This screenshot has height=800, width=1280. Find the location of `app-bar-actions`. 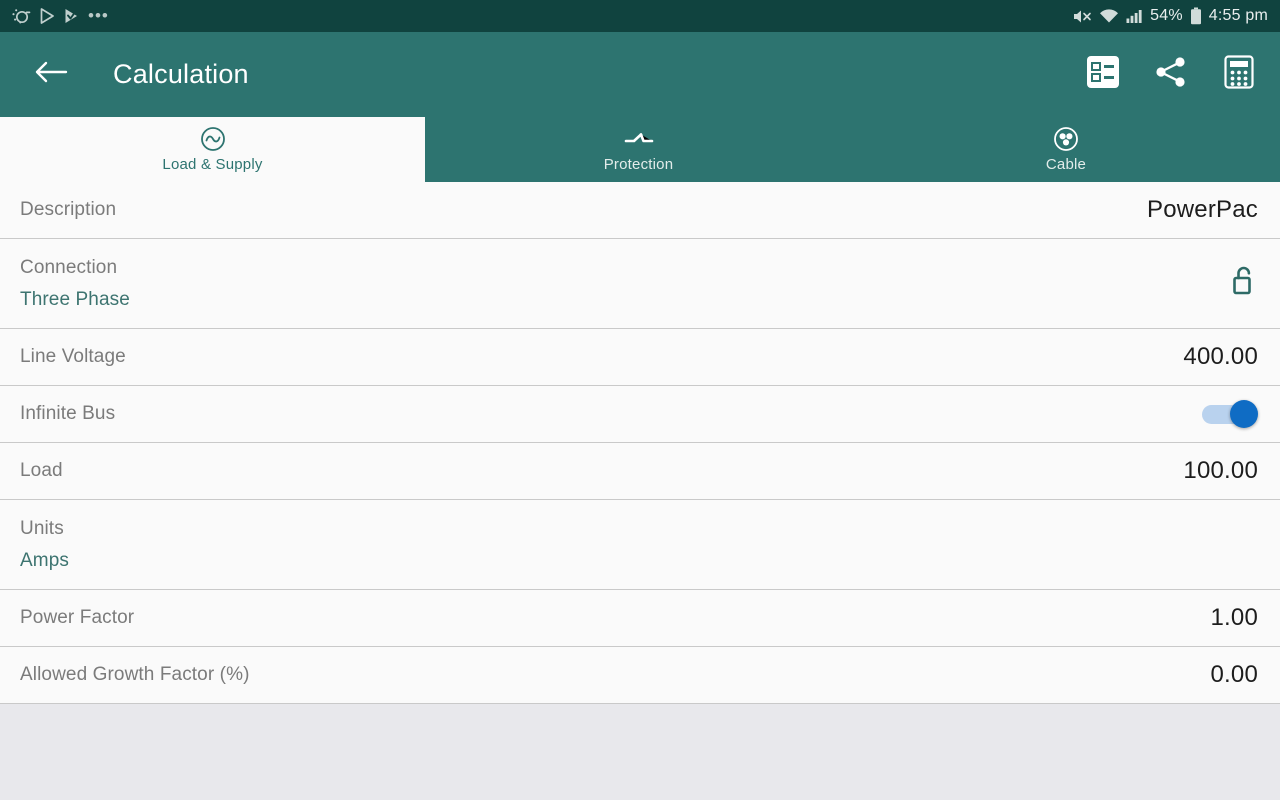

app-bar-actions is located at coordinates (1171, 75).